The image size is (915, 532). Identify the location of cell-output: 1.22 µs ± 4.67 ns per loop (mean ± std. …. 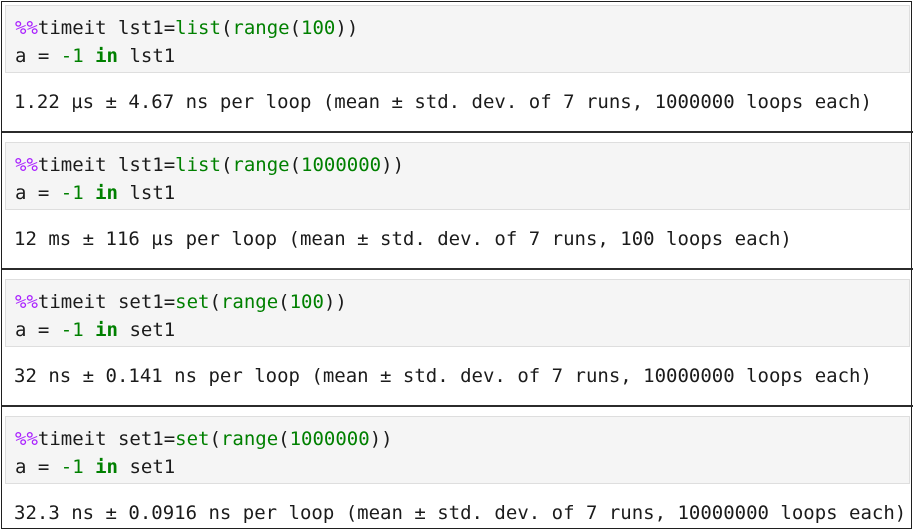
(443, 102).